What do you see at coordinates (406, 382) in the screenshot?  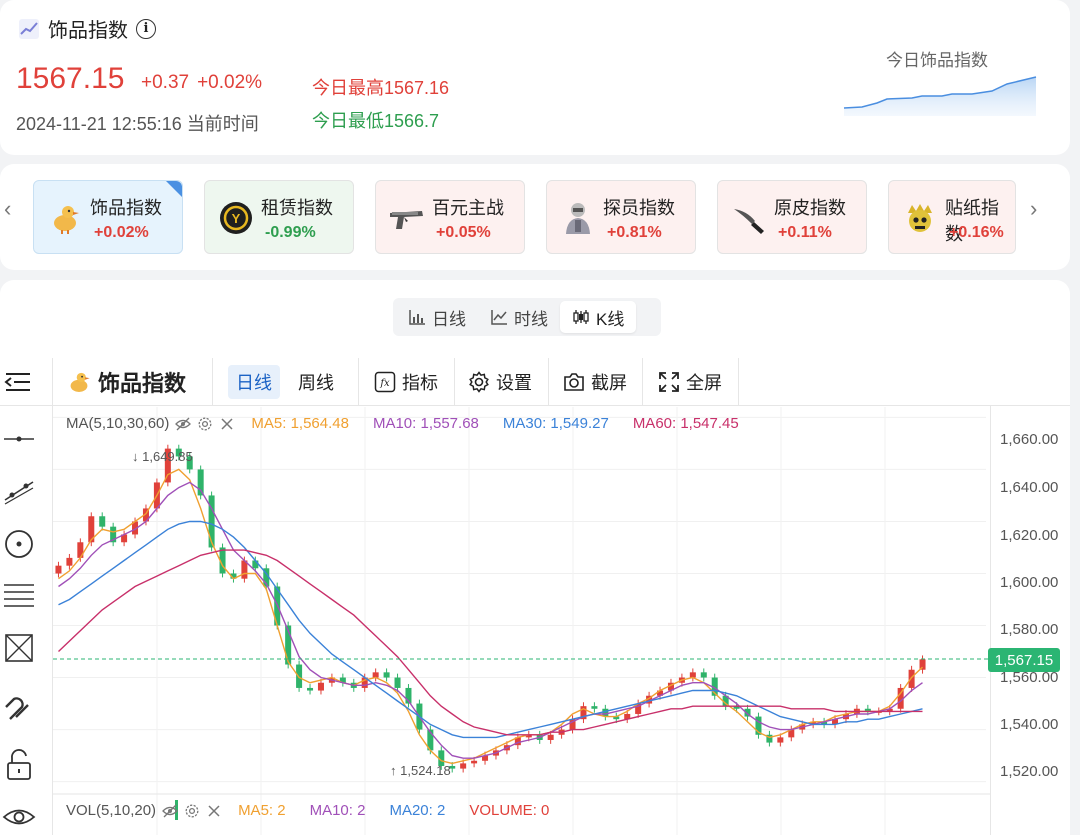 I see `indicator-button: fx 指标` at bounding box center [406, 382].